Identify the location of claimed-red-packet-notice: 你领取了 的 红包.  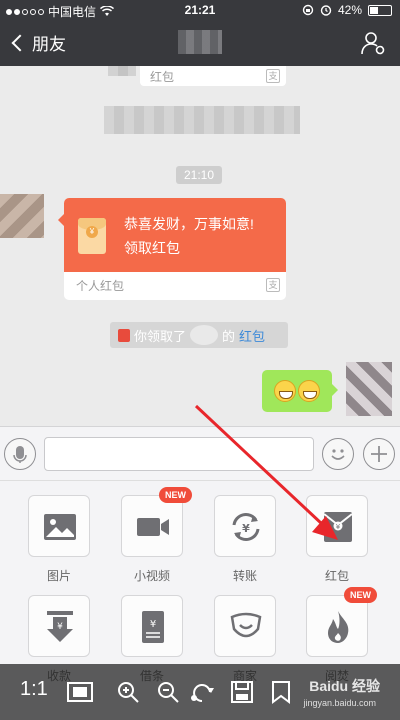
(199, 335).